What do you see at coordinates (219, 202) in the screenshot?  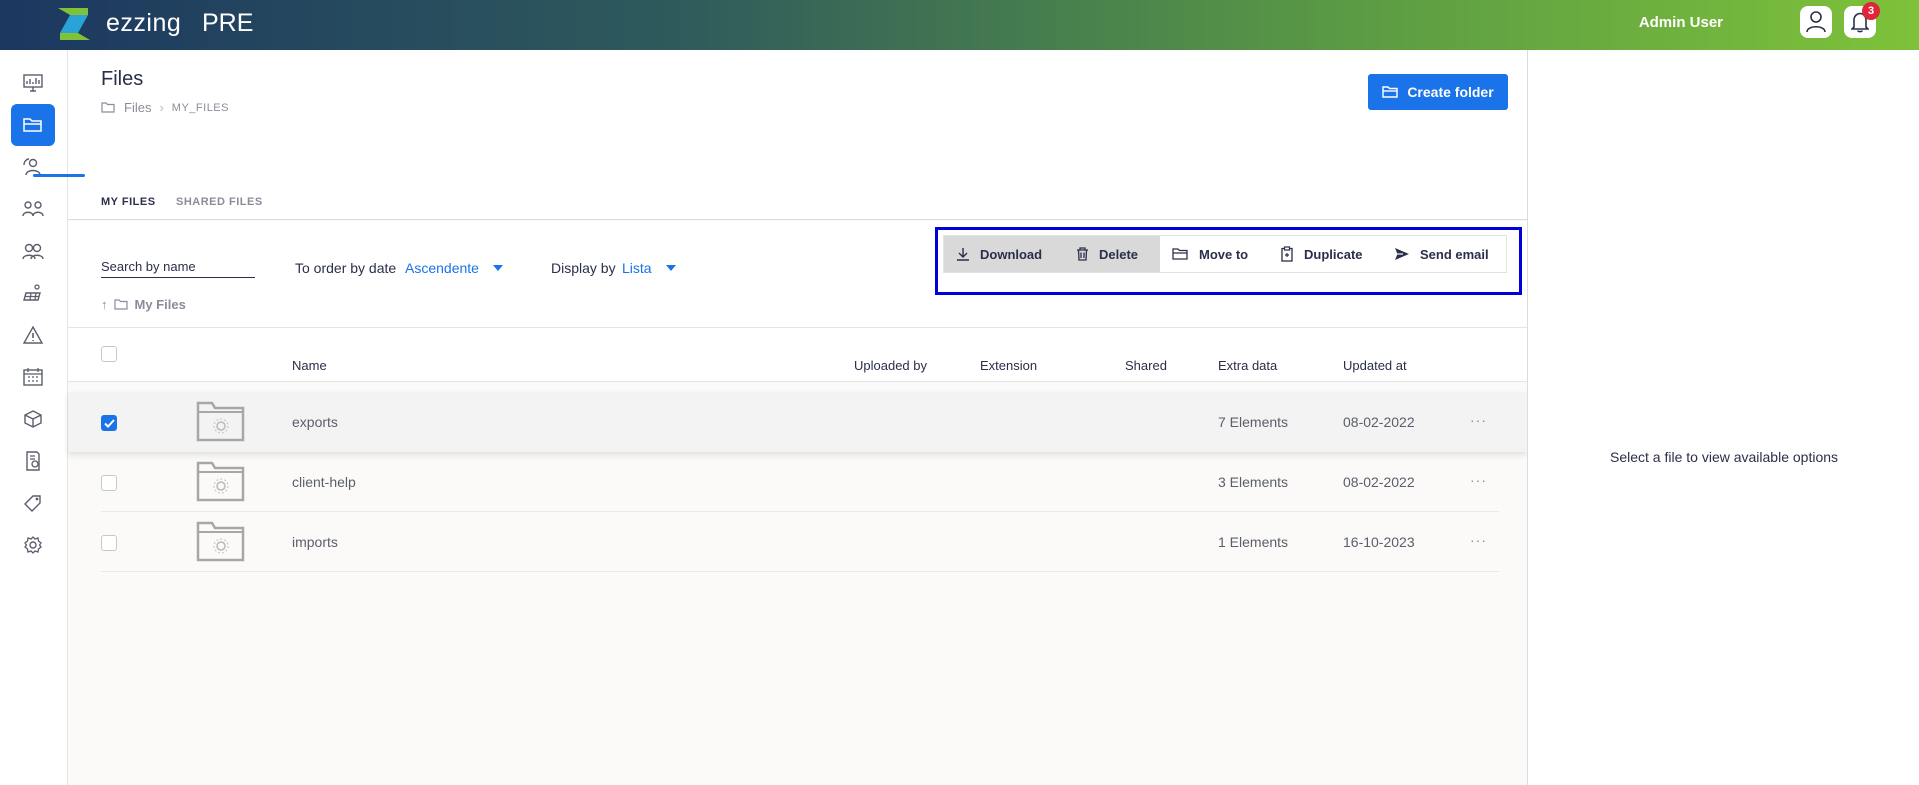 I see `tab-shared-files: SHARED FILES` at bounding box center [219, 202].